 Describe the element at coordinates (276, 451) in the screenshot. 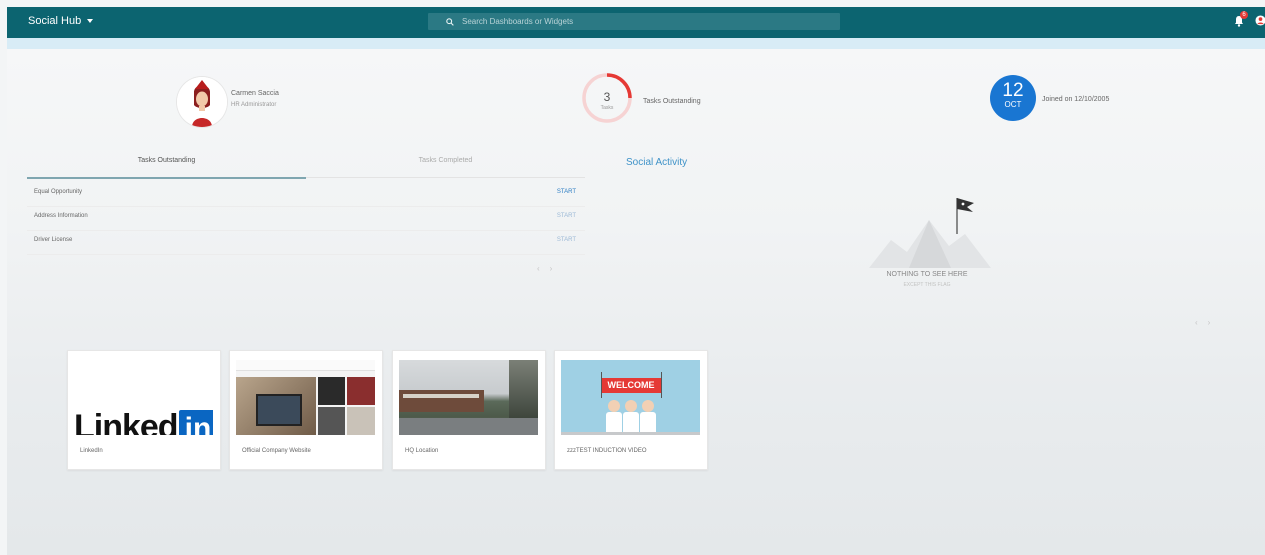

I see `card-label: Official Company Website` at that location.